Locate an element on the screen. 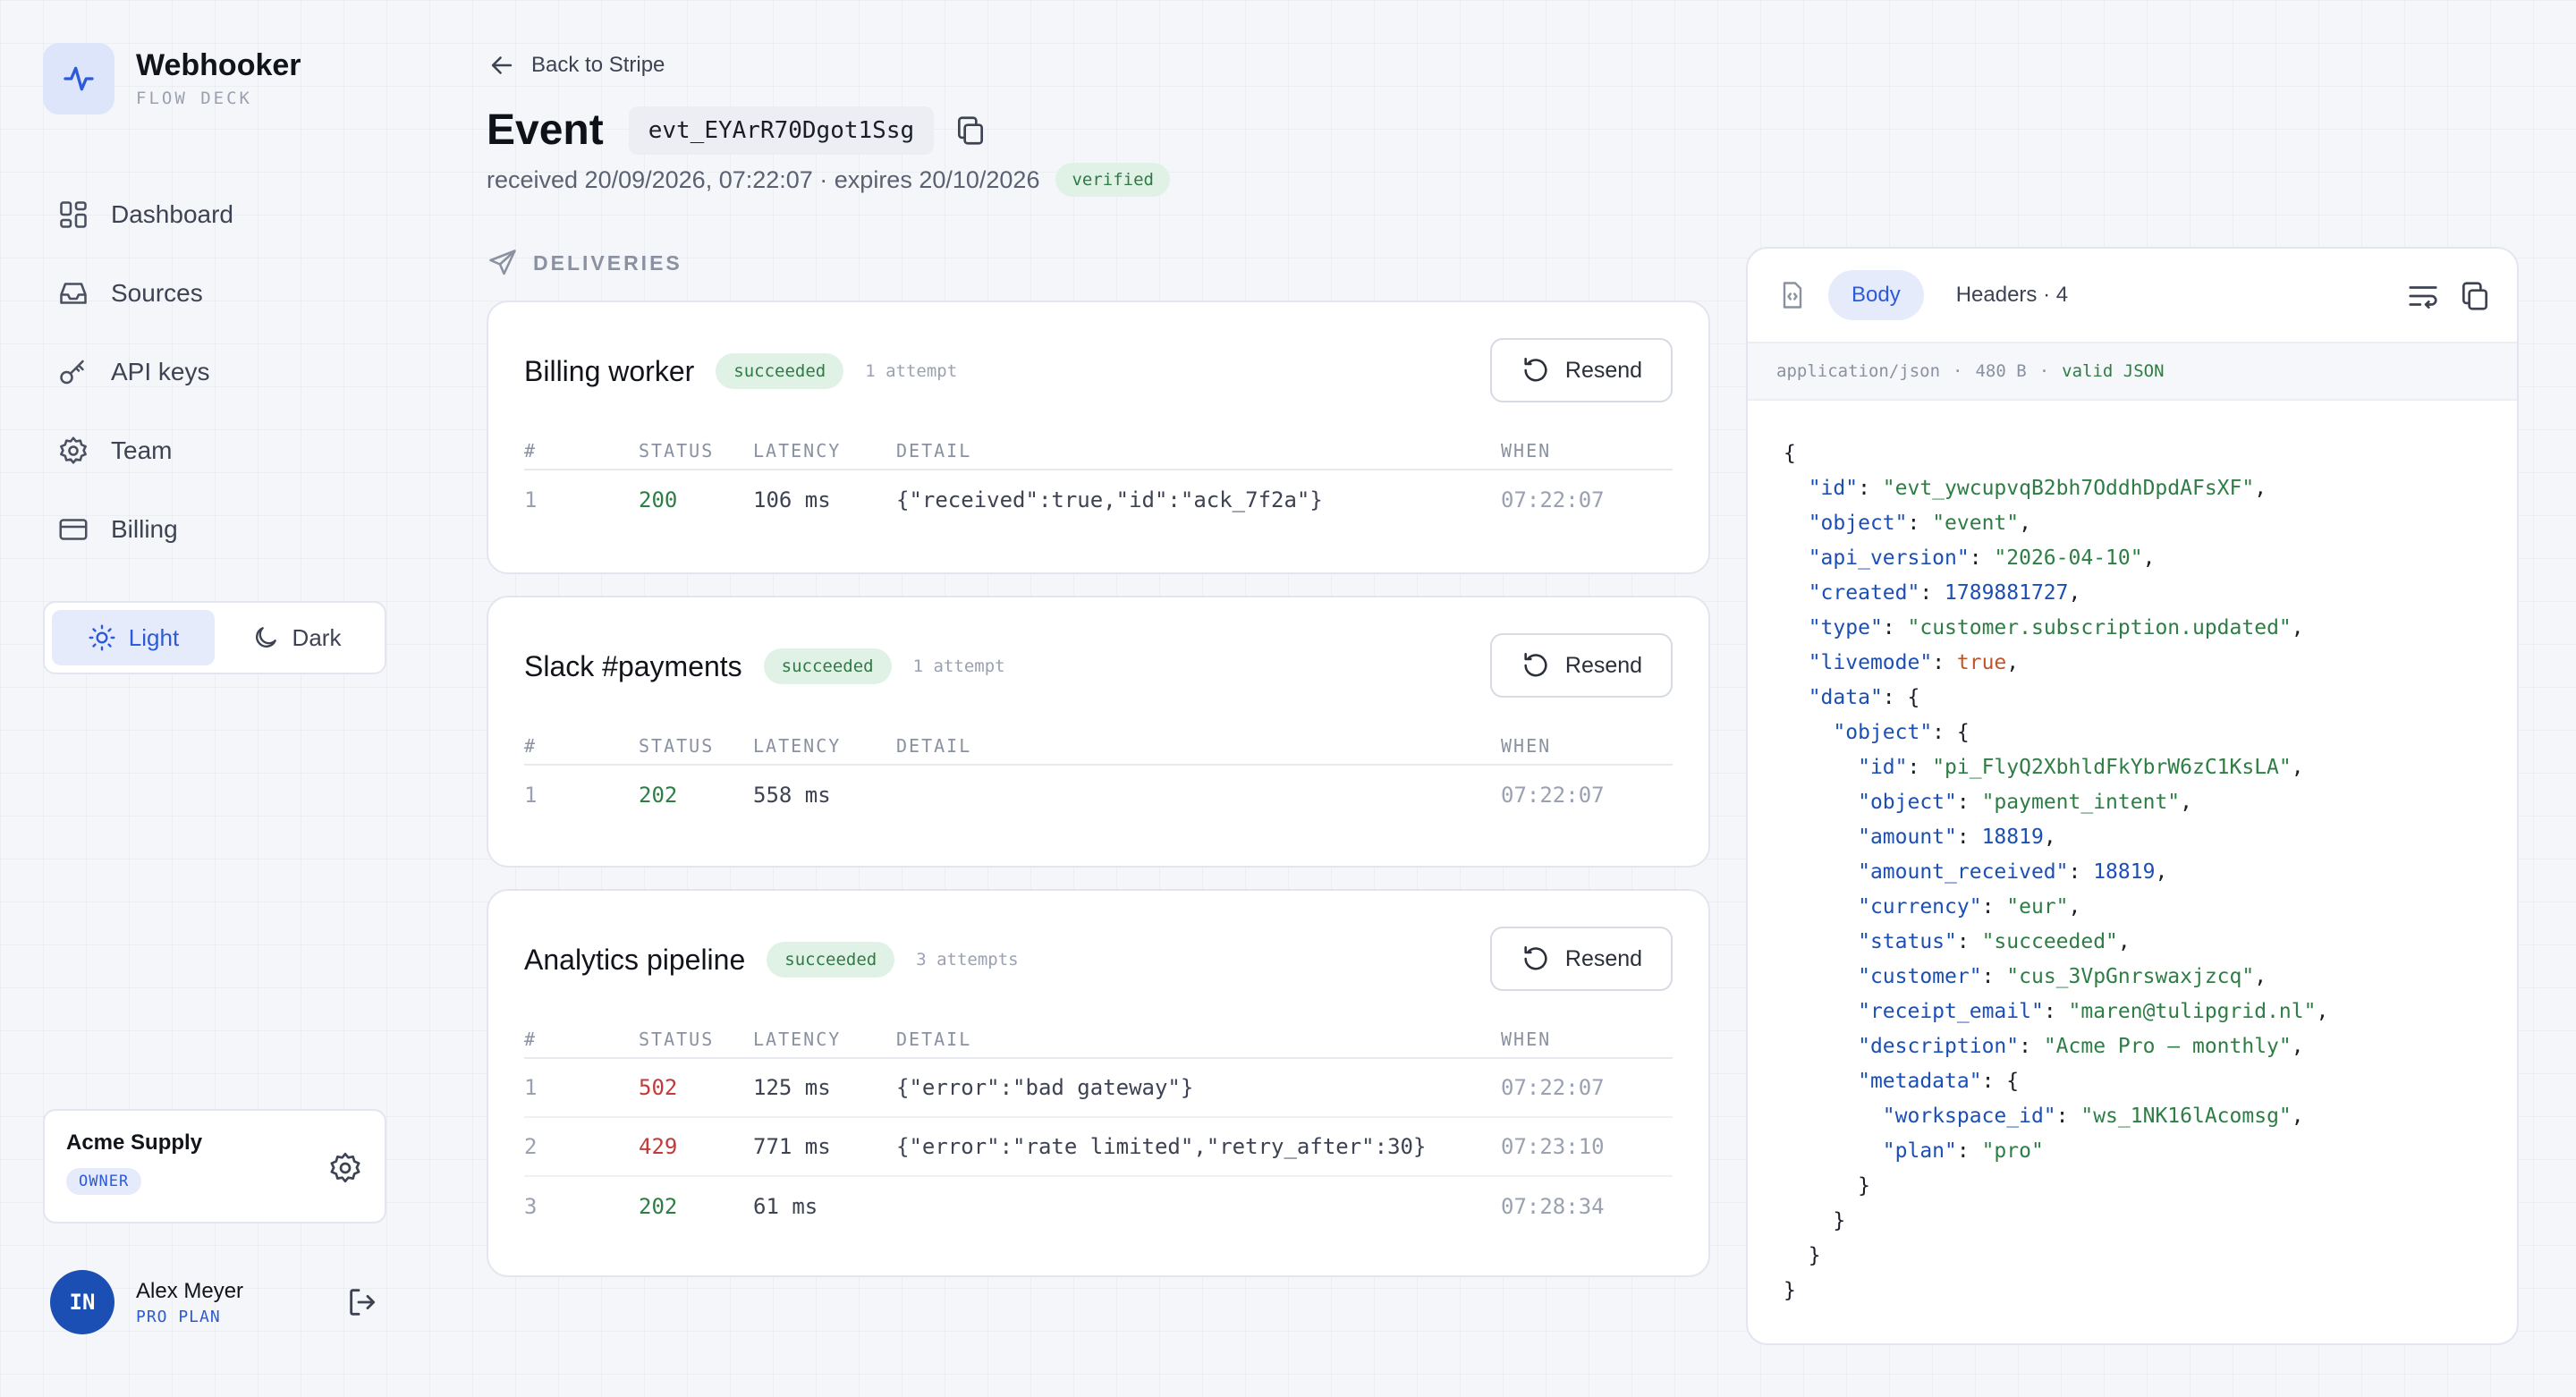 The width and height of the screenshot is (2576, 1397). user-plan: PRO PLAN is located at coordinates (178, 1316).